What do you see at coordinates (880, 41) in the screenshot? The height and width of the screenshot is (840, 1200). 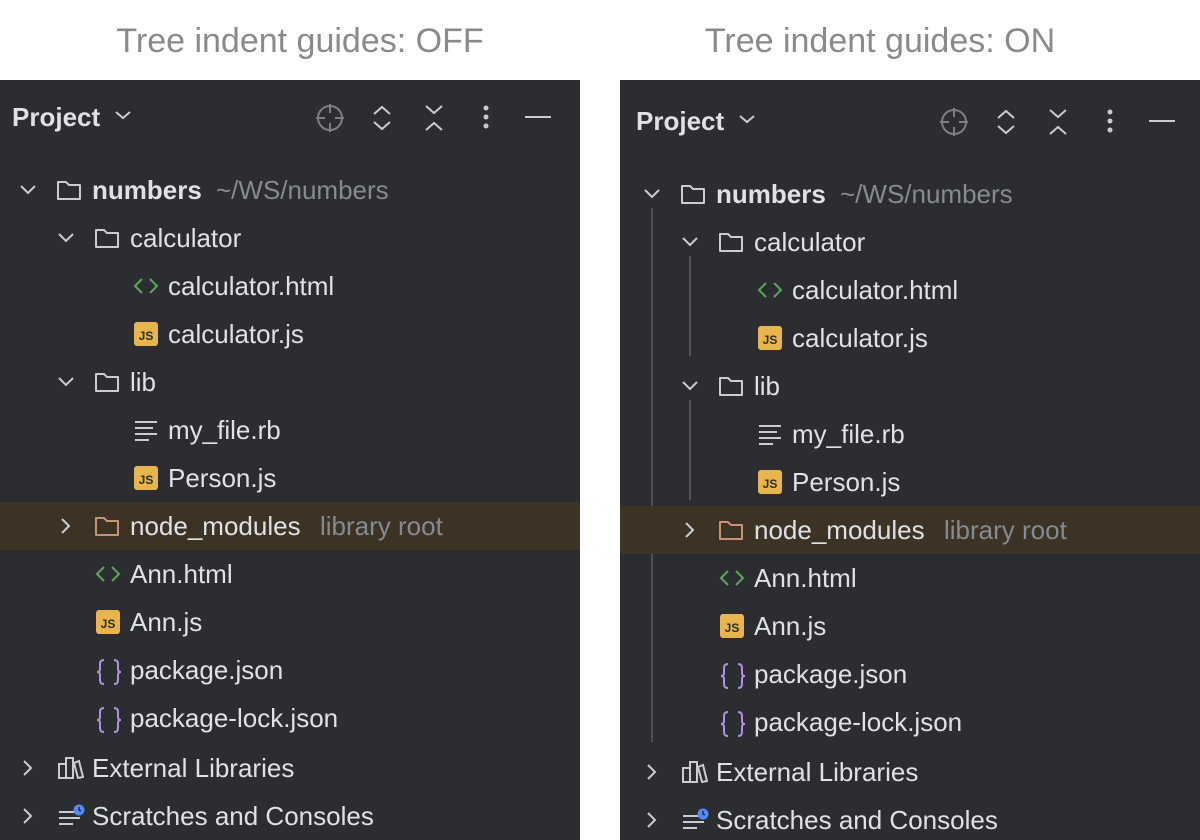 I see `caption-on: Tree indent guides: ON` at bounding box center [880, 41].